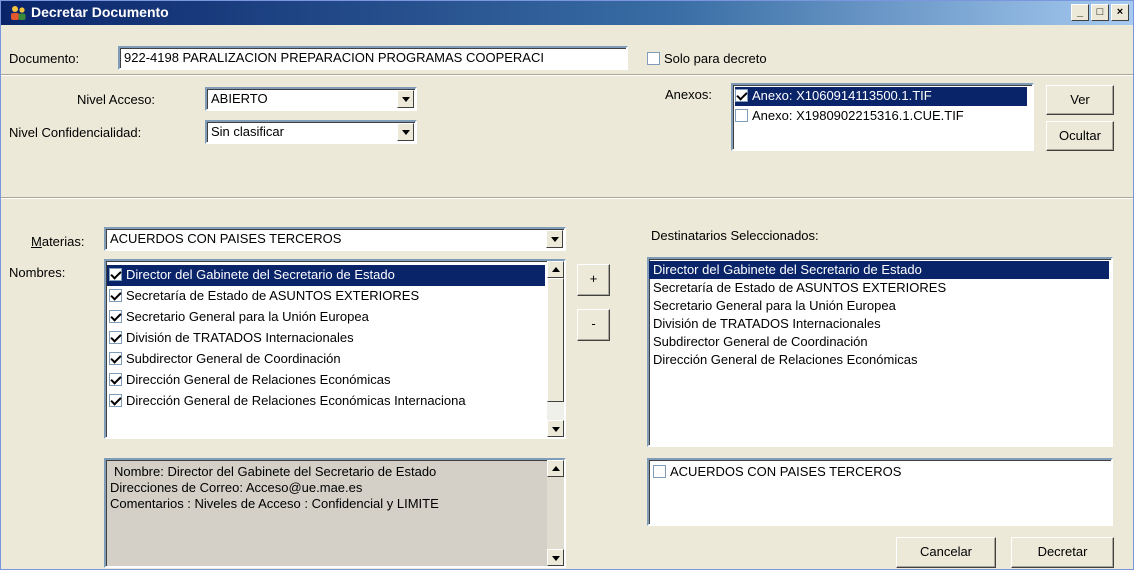  I want to click on nivel-acceso-select: ABIERTO, so click(311, 99).